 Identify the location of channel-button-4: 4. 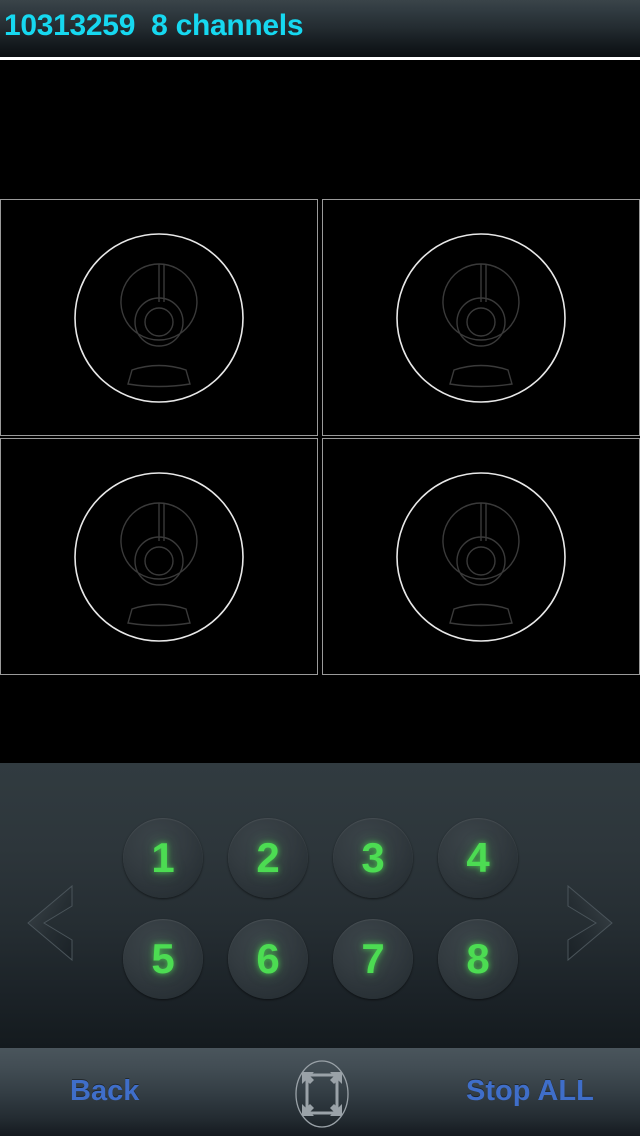
(478, 858).